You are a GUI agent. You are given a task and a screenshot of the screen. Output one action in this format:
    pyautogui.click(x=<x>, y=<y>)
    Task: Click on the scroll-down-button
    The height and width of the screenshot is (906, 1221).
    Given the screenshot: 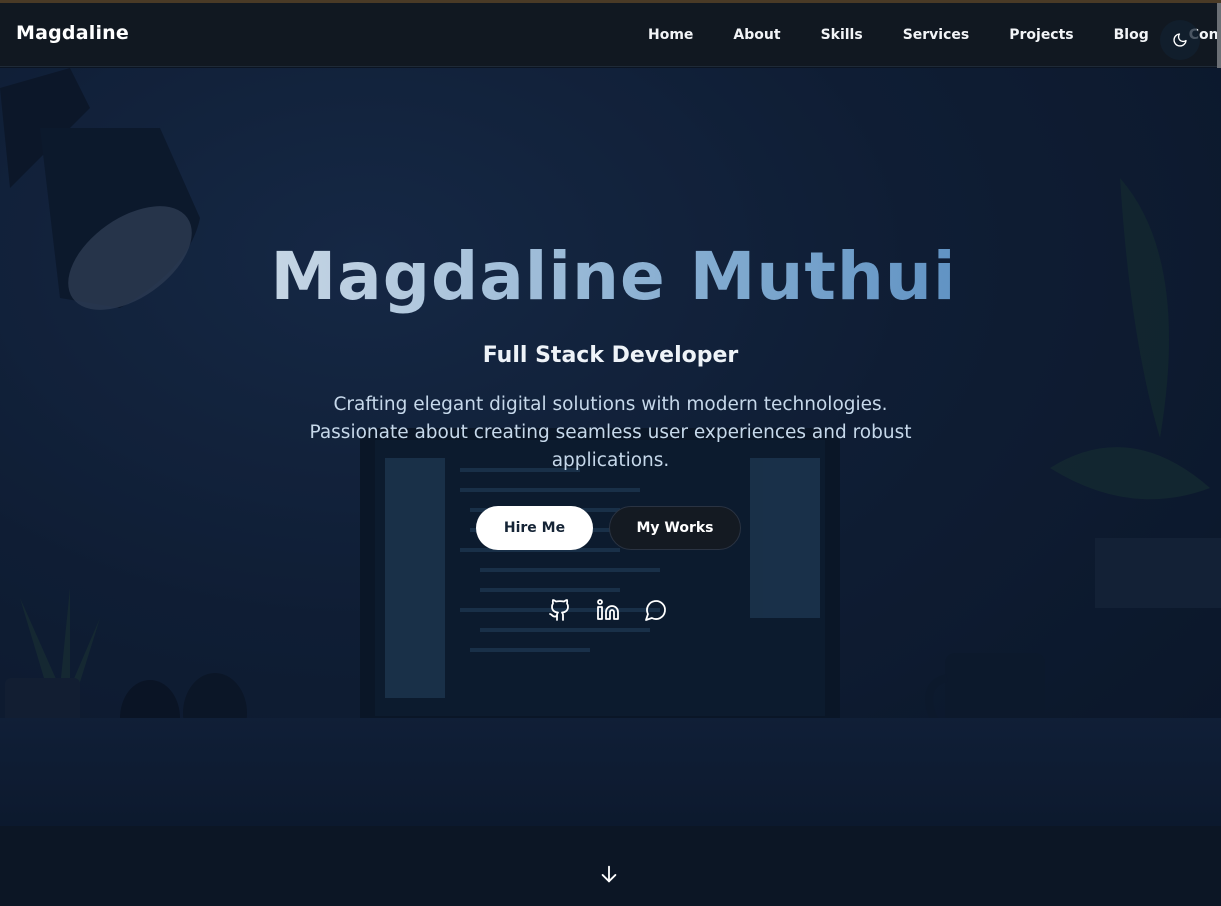 What is the action you would take?
    pyautogui.click(x=609, y=874)
    